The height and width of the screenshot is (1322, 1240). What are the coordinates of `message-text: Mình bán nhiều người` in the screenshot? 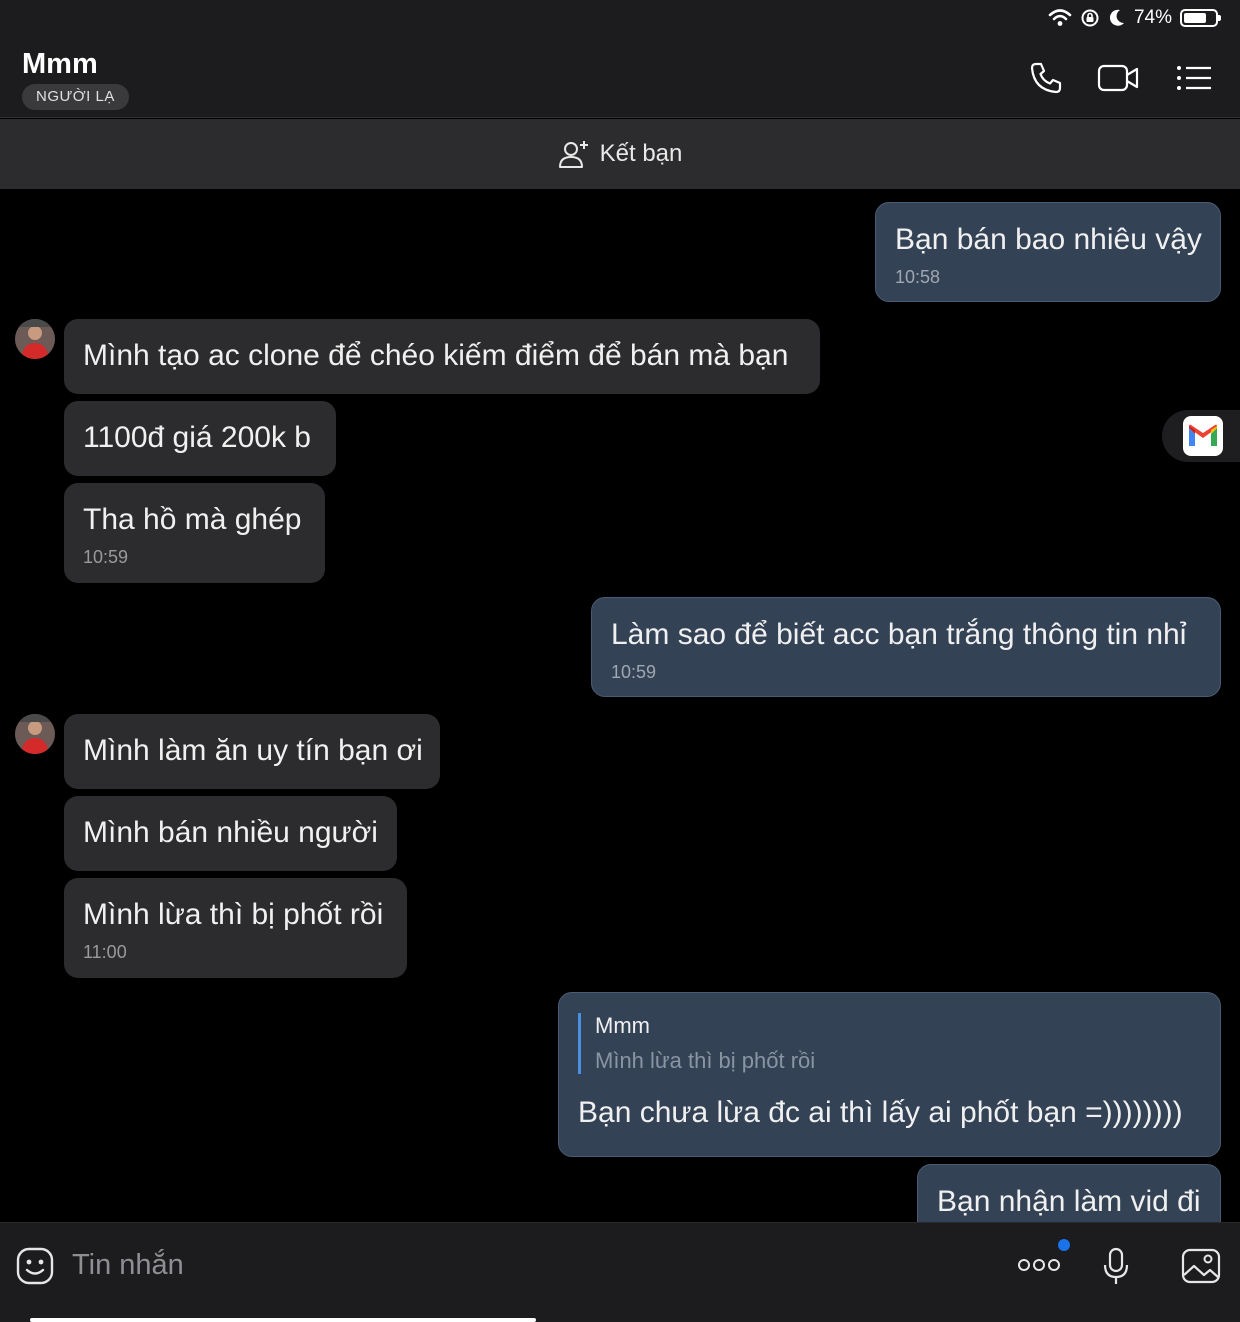 It's located at (230, 832).